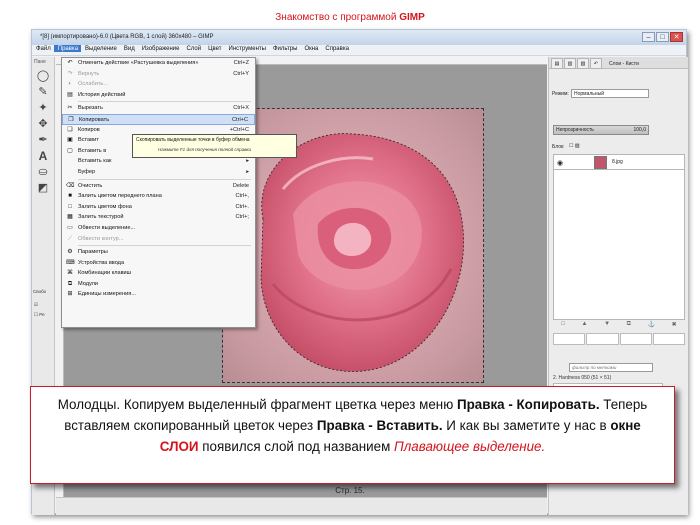 The width and height of the screenshot is (700, 525). I want to click on menu-item-label: Залить текстурой, so click(101, 217).